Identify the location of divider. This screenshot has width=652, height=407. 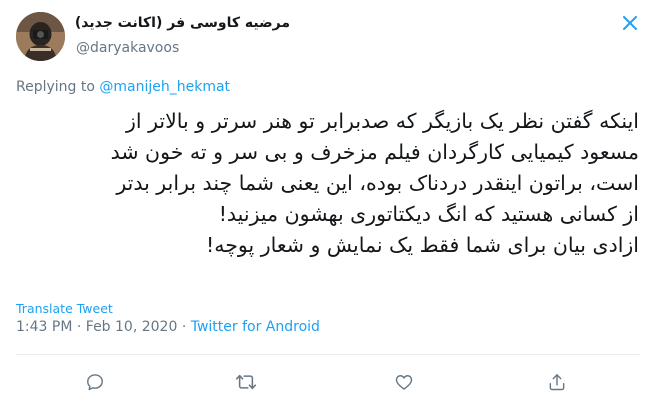
(328, 354).